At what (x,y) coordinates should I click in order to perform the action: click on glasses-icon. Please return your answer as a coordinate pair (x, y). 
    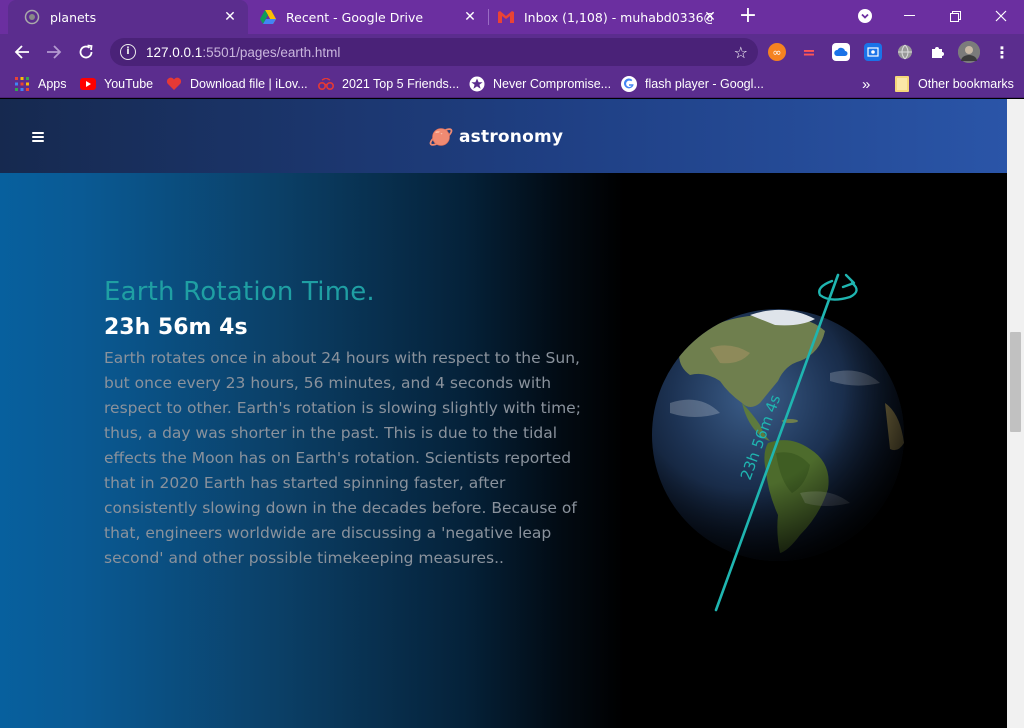
    Looking at the image, I should click on (326, 84).